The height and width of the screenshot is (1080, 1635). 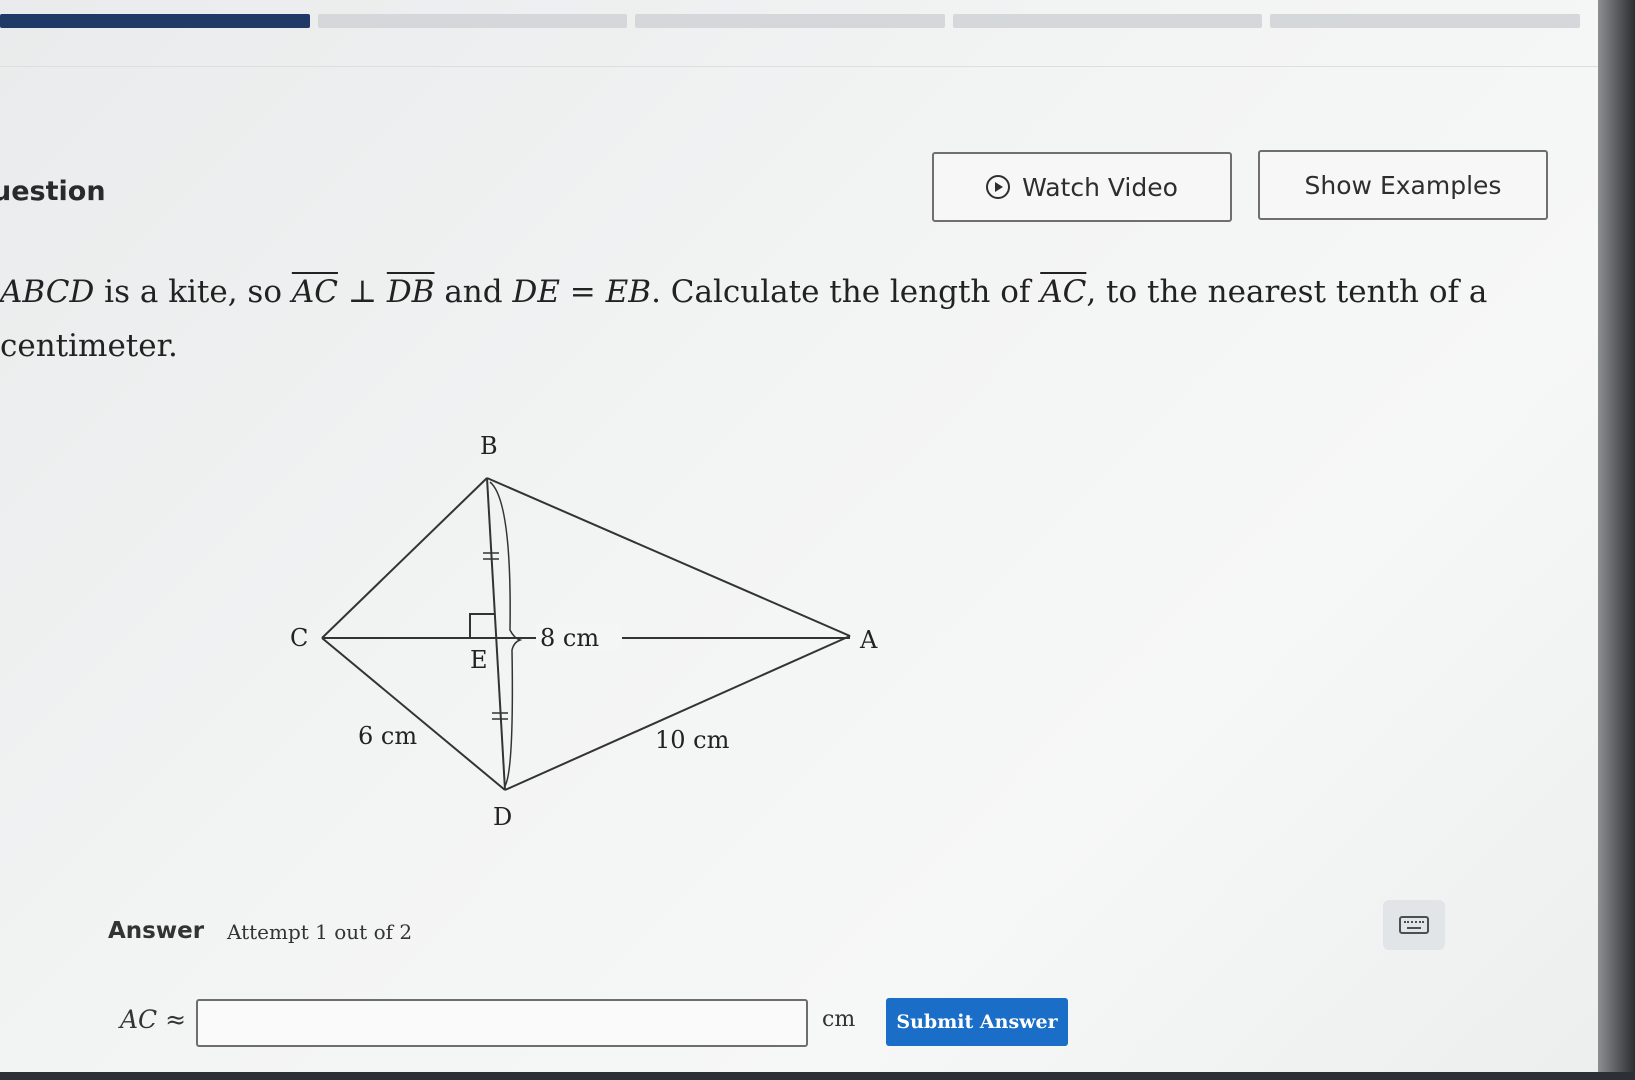 What do you see at coordinates (47, 292) in the screenshot?
I see `math-kite: ABCD` at bounding box center [47, 292].